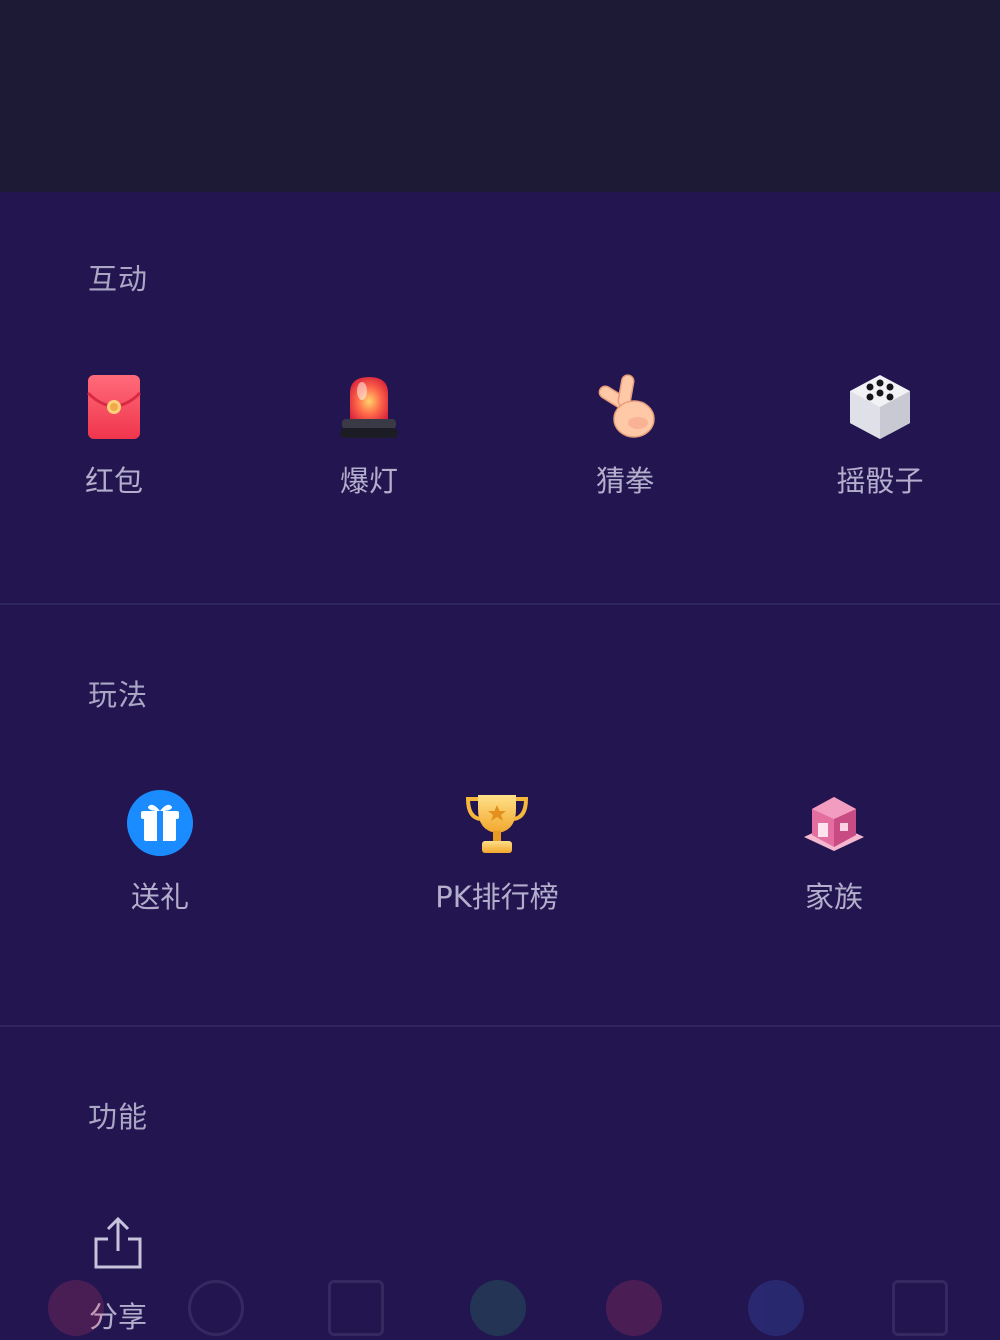  What do you see at coordinates (118, 279) in the screenshot?
I see `section-title-interaction: 互动` at bounding box center [118, 279].